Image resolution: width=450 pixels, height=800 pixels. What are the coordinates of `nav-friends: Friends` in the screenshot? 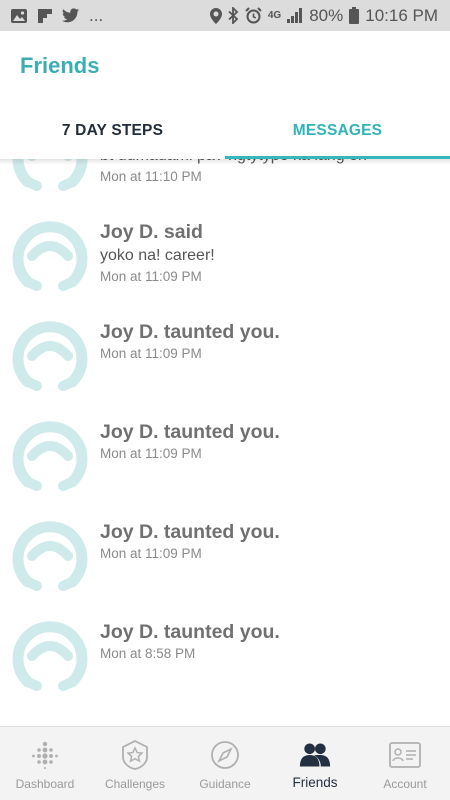 It's located at (315, 763).